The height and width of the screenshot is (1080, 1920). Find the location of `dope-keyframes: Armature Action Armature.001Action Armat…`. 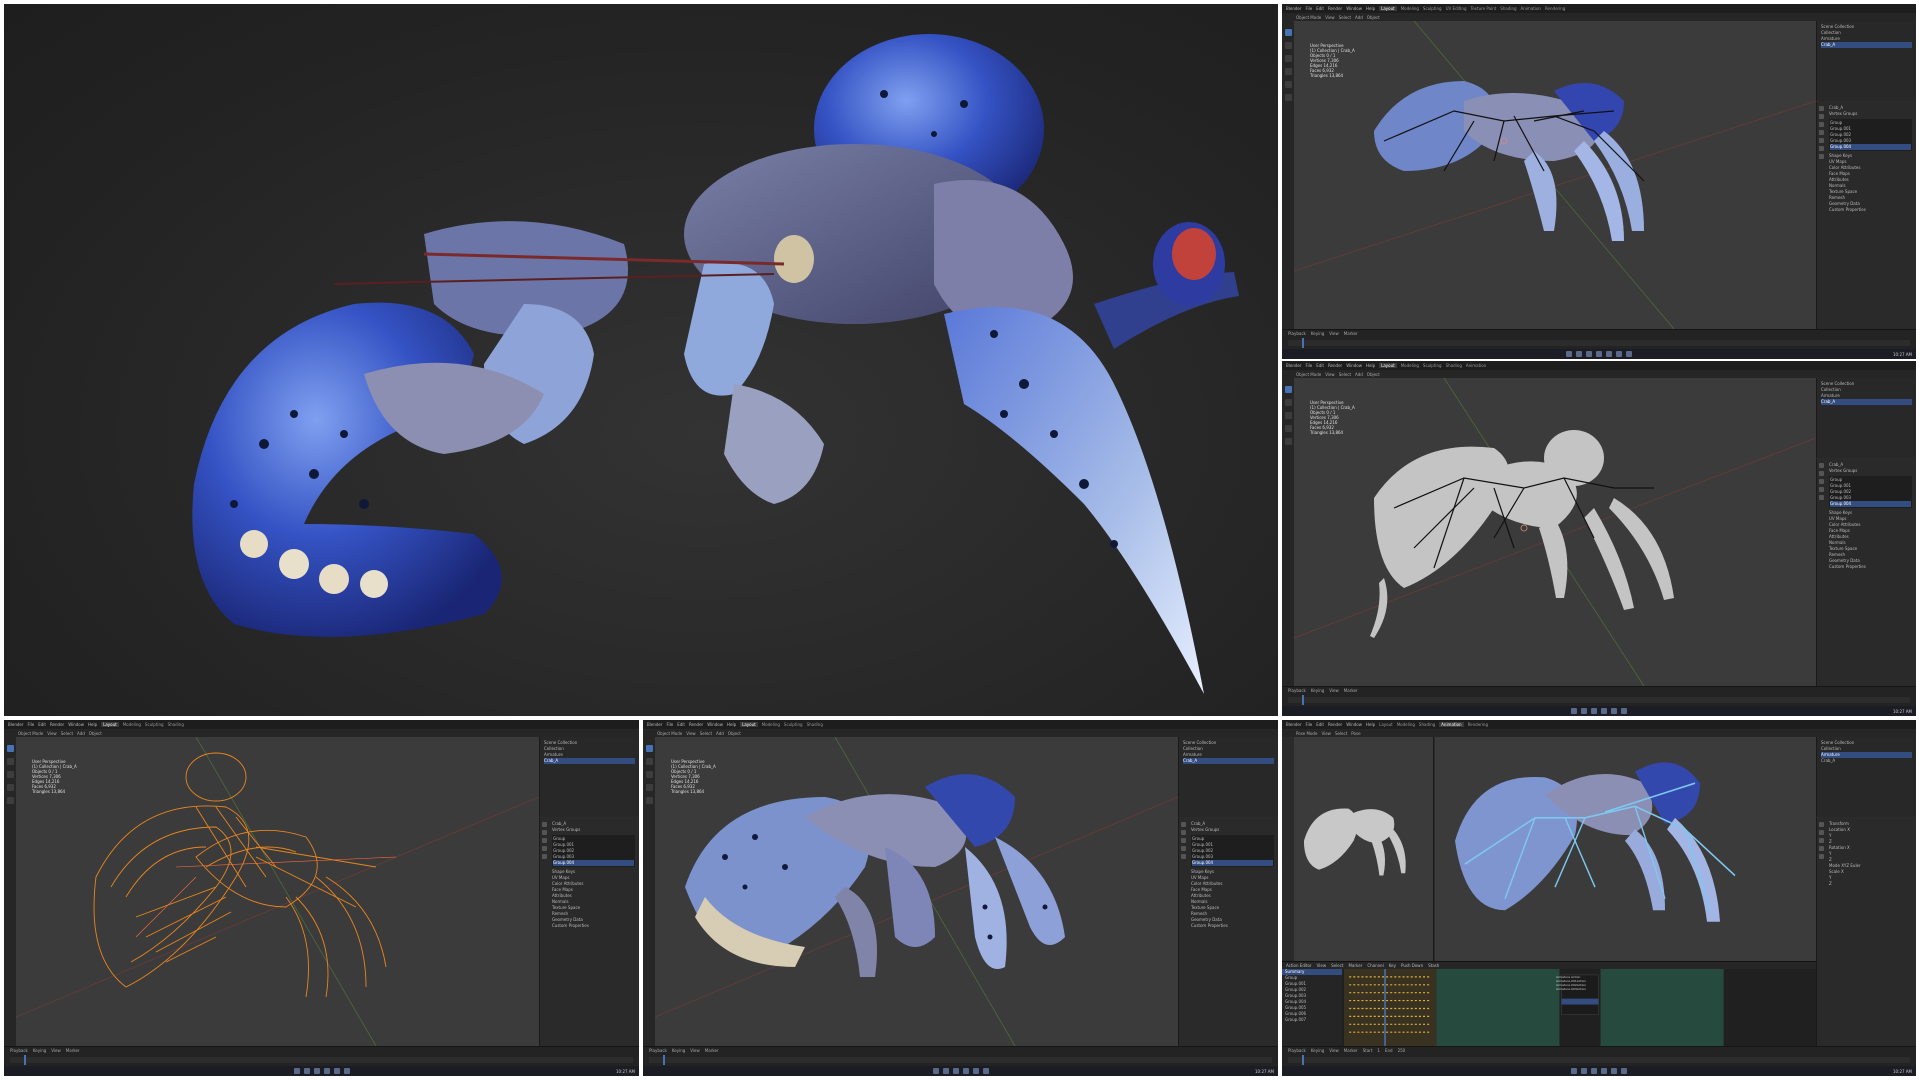

dope-keyframes: Armature Action Armature.001Action Armat… is located at coordinates (1580, 1007).